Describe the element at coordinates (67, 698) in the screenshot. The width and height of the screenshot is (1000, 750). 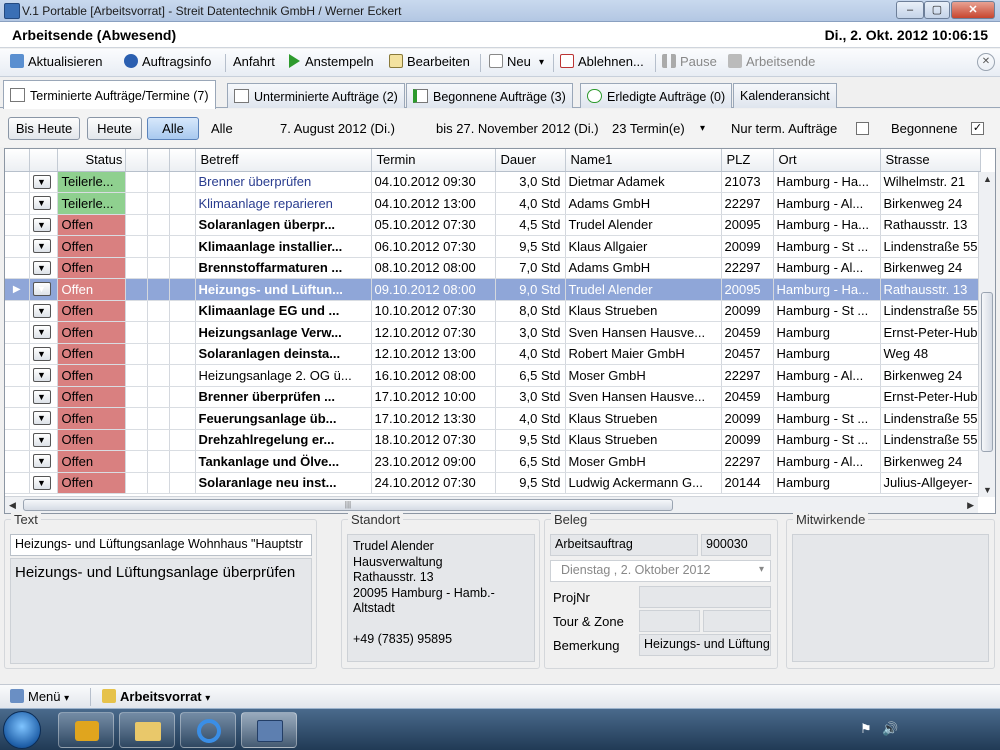
I see `menu-arrow: ▾` at that location.